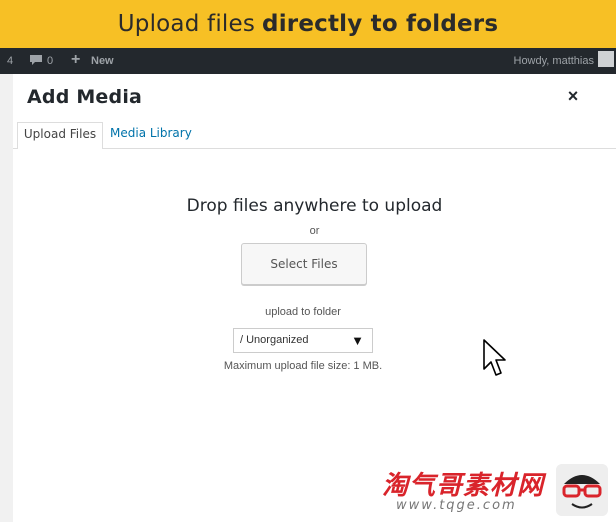 The image size is (616, 522). What do you see at coordinates (314, 136) in the screenshot?
I see `media-tabs: Upload Files Media Library` at bounding box center [314, 136].